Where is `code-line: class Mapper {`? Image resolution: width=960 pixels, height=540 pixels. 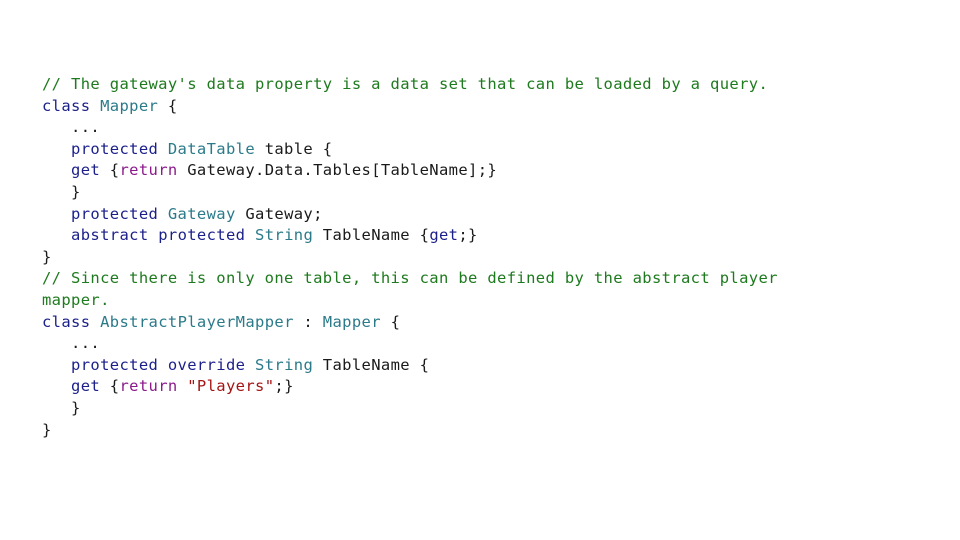 code-line: class Mapper { is located at coordinates (410, 107).